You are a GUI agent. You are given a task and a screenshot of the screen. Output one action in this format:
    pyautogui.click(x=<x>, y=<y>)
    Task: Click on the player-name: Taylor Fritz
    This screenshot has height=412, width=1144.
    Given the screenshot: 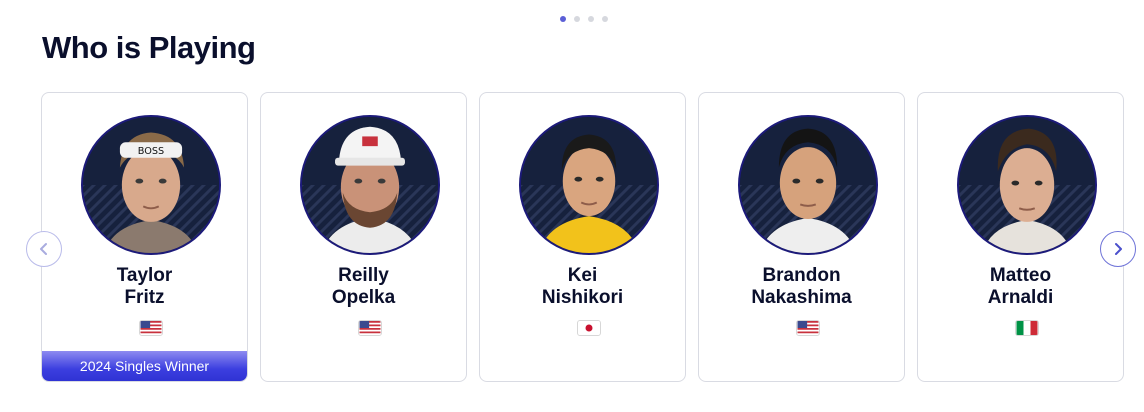 What is the action you would take?
    pyautogui.click(x=144, y=287)
    